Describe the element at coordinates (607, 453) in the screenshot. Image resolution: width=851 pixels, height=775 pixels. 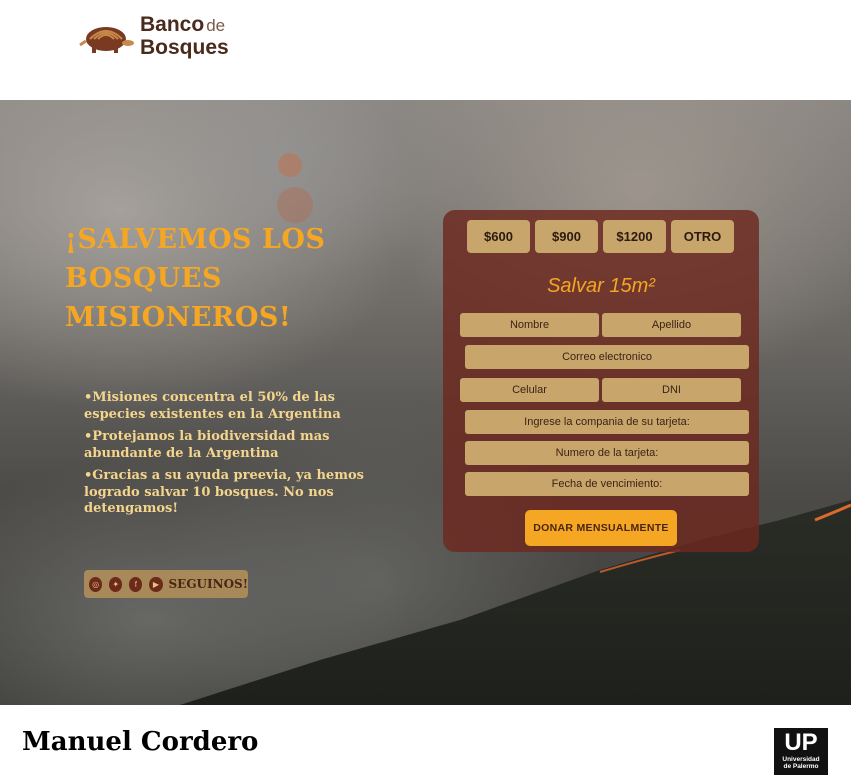
I see `card-number-field: Numero de la tarjeta:` at that location.